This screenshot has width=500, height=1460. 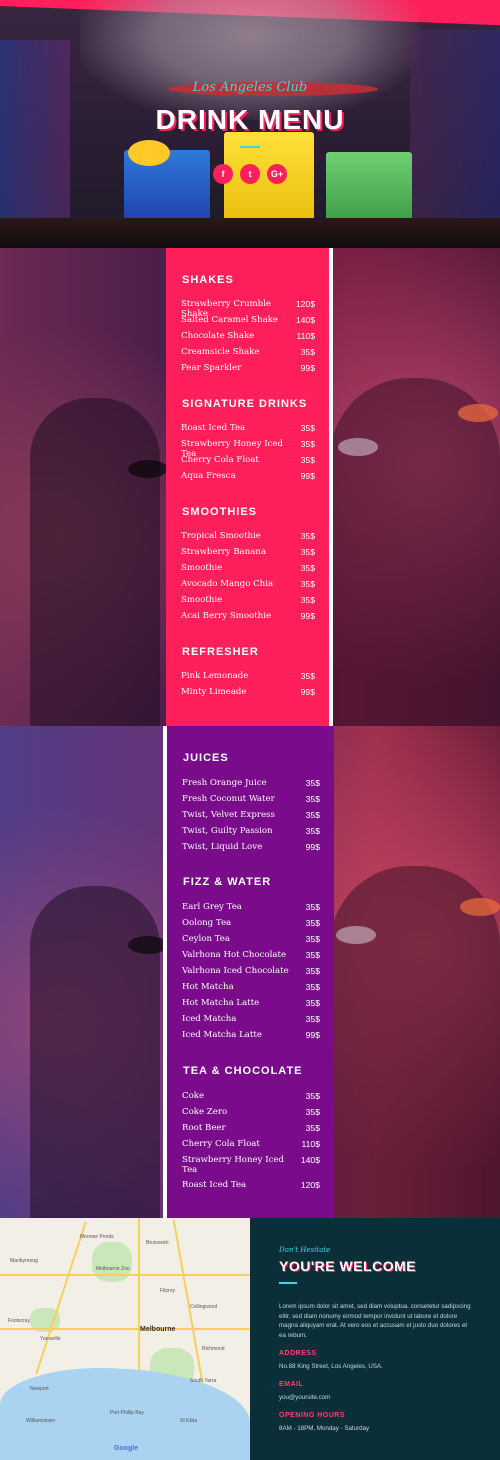 What do you see at coordinates (223, 174) in the screenshot?
I see `facebook-icon: f` at bounding box center [223, 174].